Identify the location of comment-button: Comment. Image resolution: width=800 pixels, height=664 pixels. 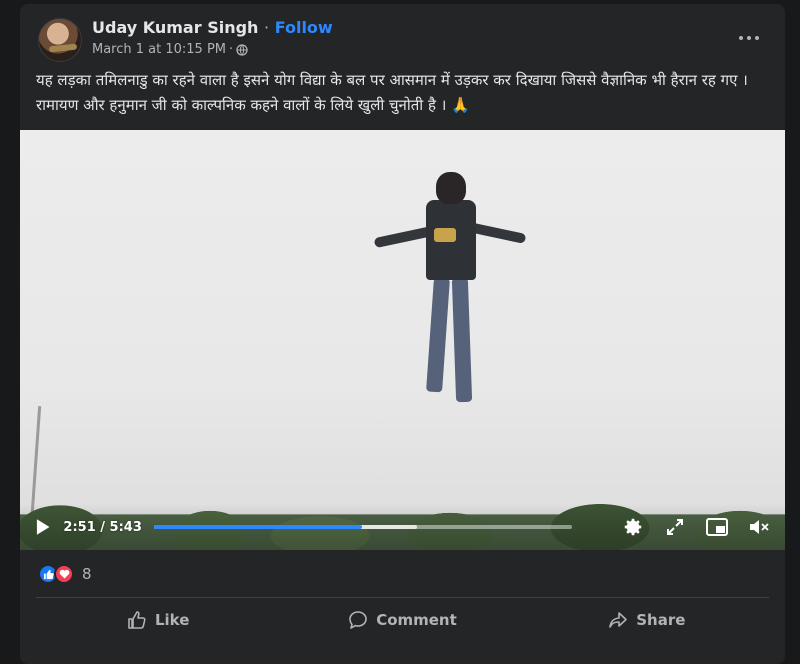
(402, 620).